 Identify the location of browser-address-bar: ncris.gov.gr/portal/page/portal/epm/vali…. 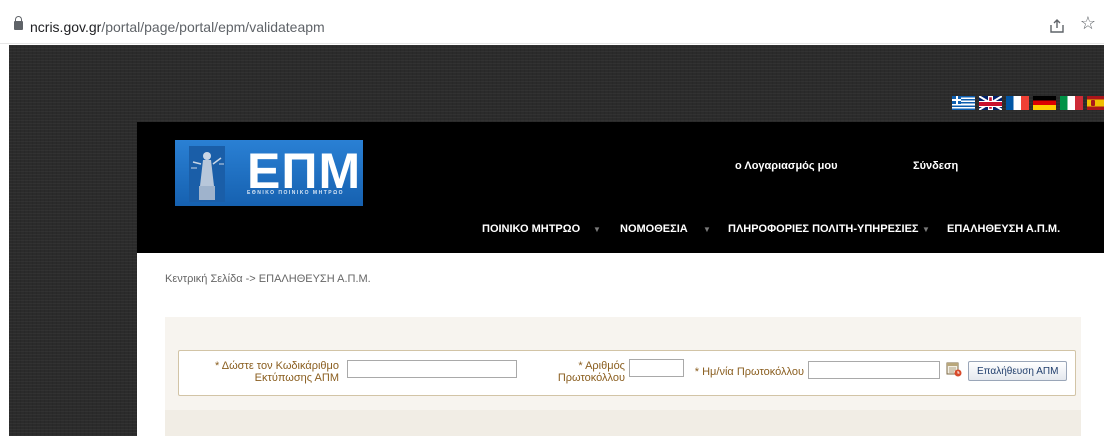
(552, 22).